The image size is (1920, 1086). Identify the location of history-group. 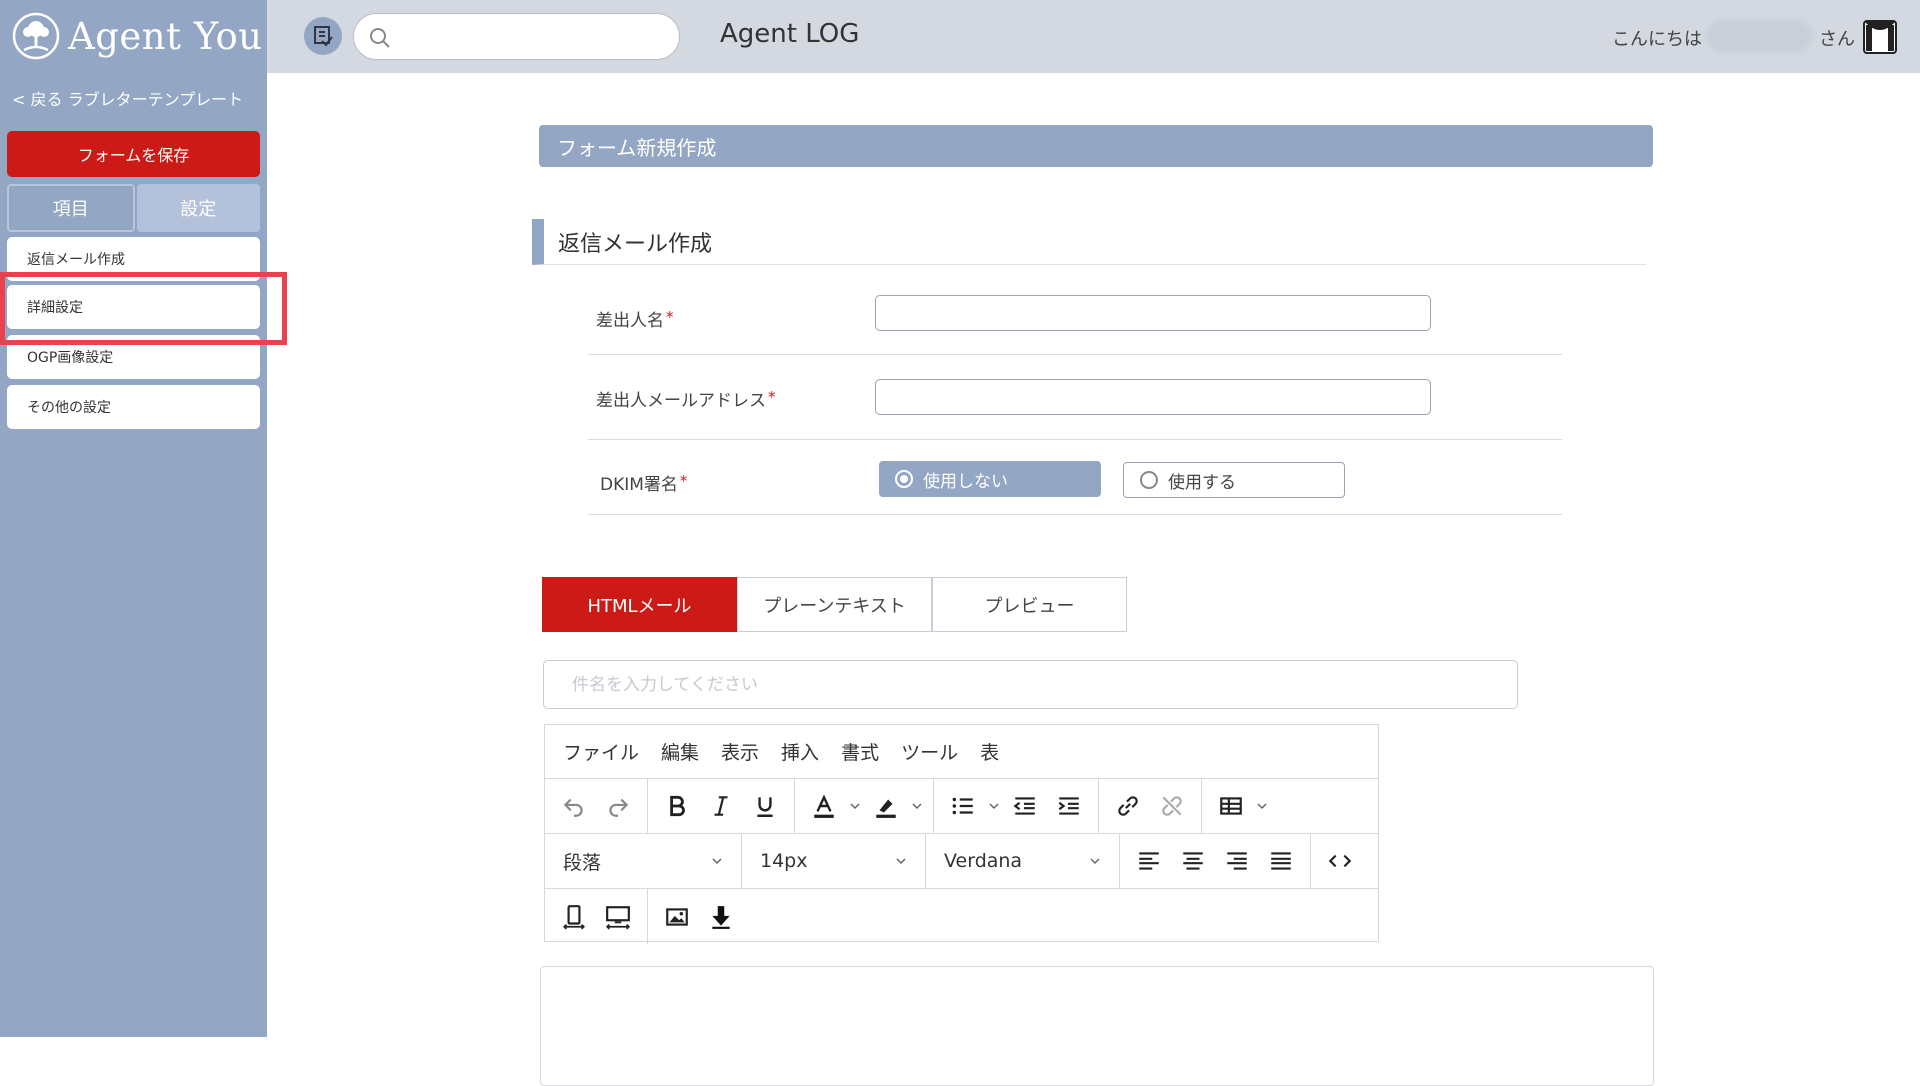
(596, 806).